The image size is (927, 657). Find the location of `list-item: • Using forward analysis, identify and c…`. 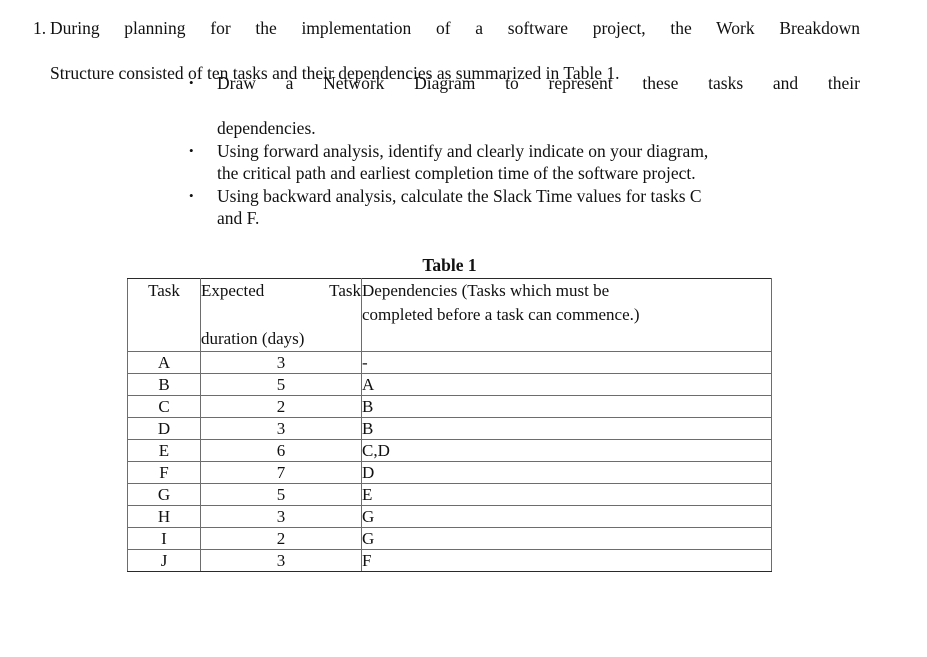

list-item: • Using forward analysis, identify and c… is located at coordinates (524, 162).